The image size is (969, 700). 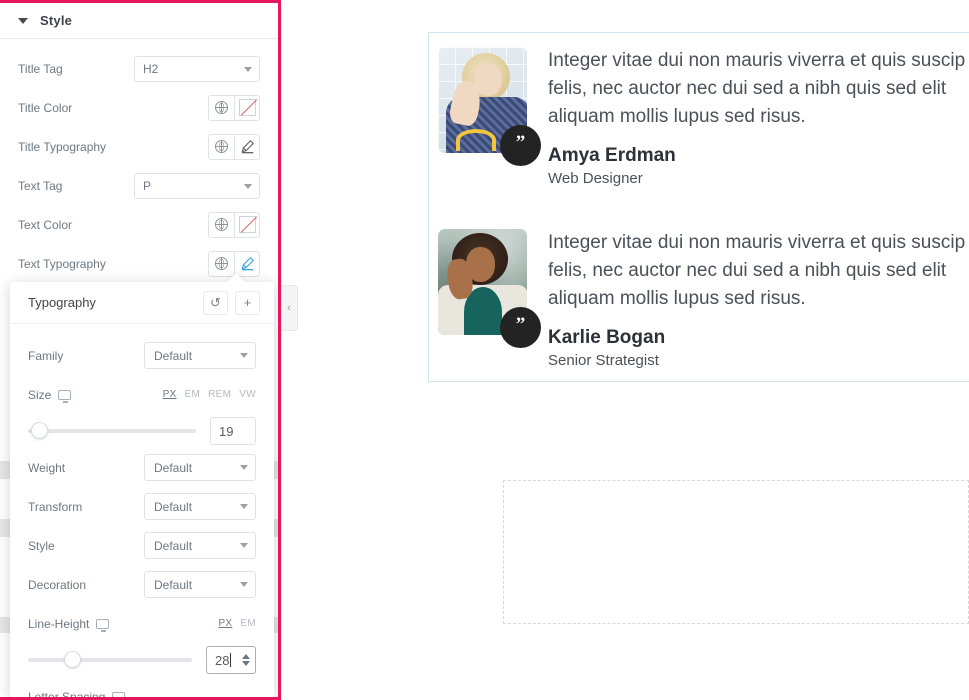 What do you see at coordinates (607, 337) in the screenshot?
I see `testimonial-name: Karlie Bogan` at bounding box center [607, 337].